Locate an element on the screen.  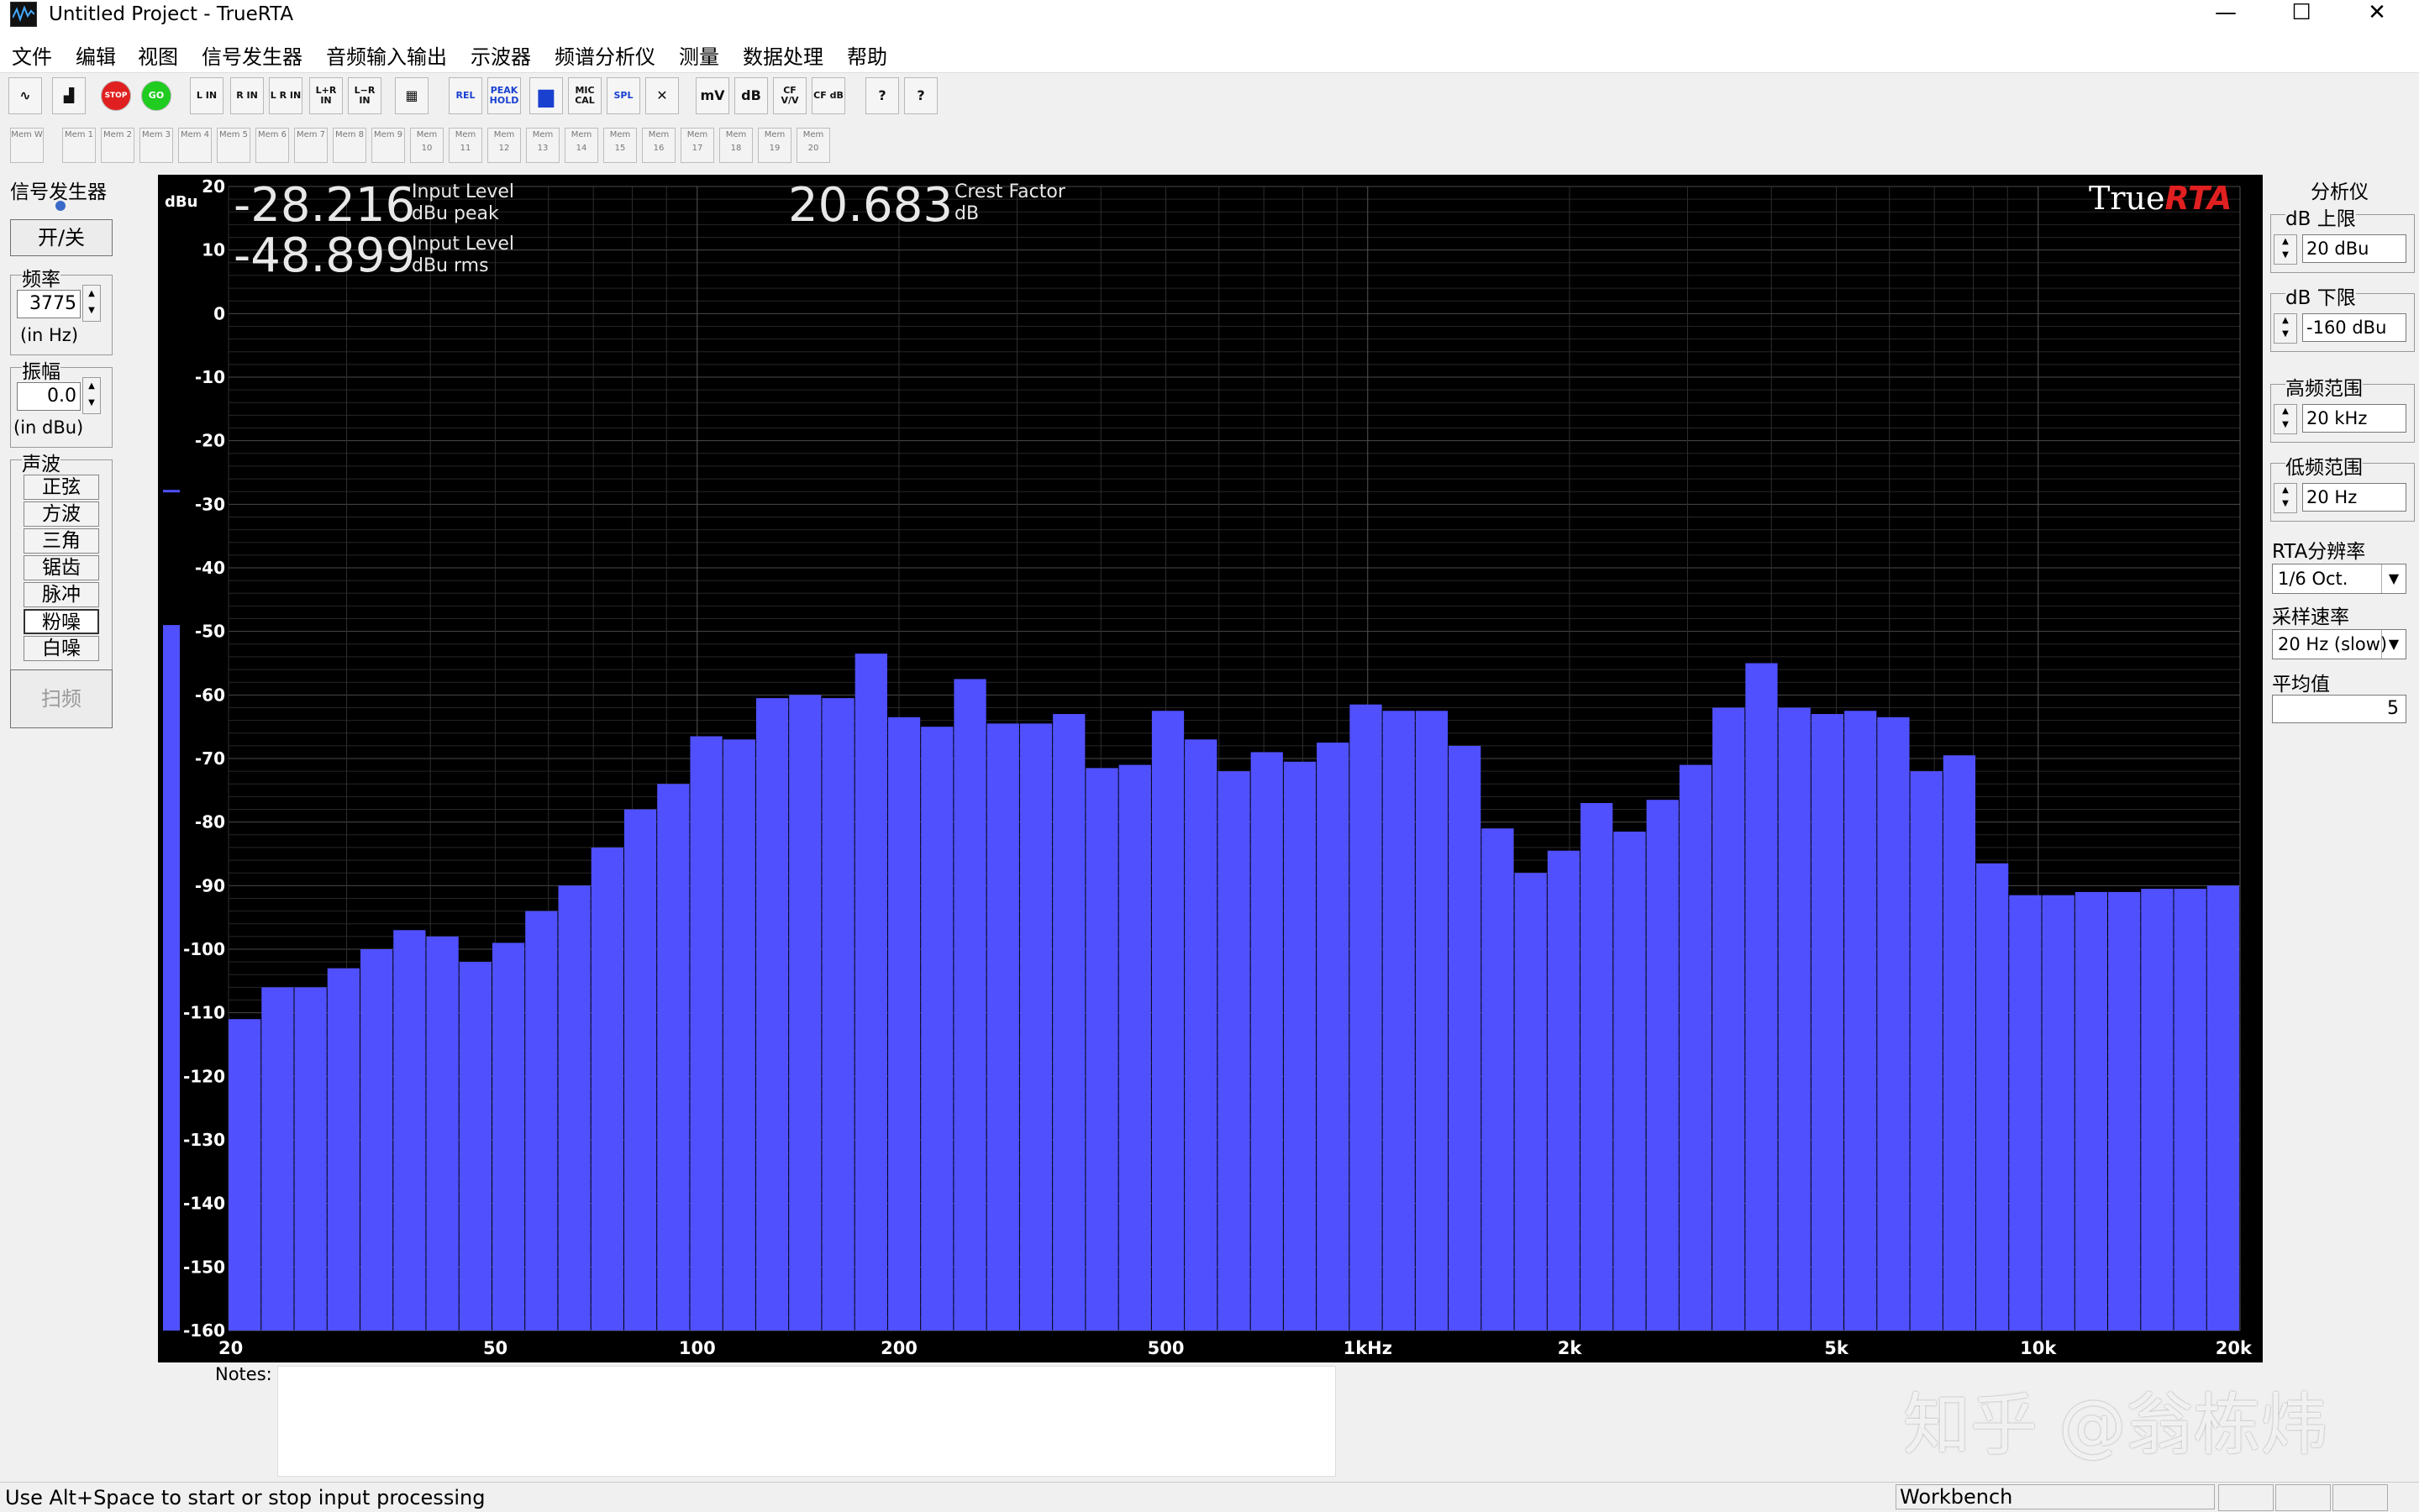
frequency-input: 3775 is located at coordinates (49, 304).